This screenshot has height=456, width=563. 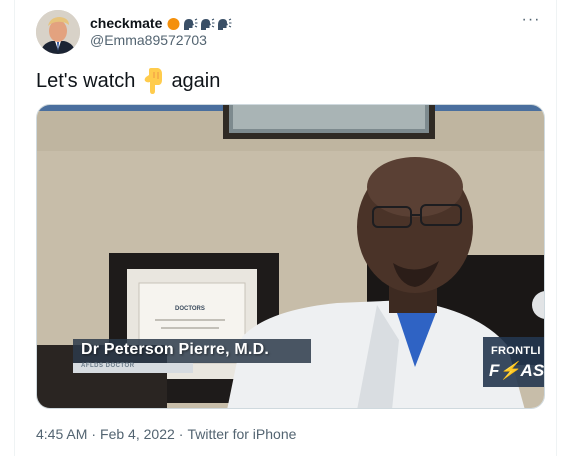 What do you see at coordinates (199, 23) in the screenshot?
I see `name-emoji-badges` at bounding box center [199, 23].